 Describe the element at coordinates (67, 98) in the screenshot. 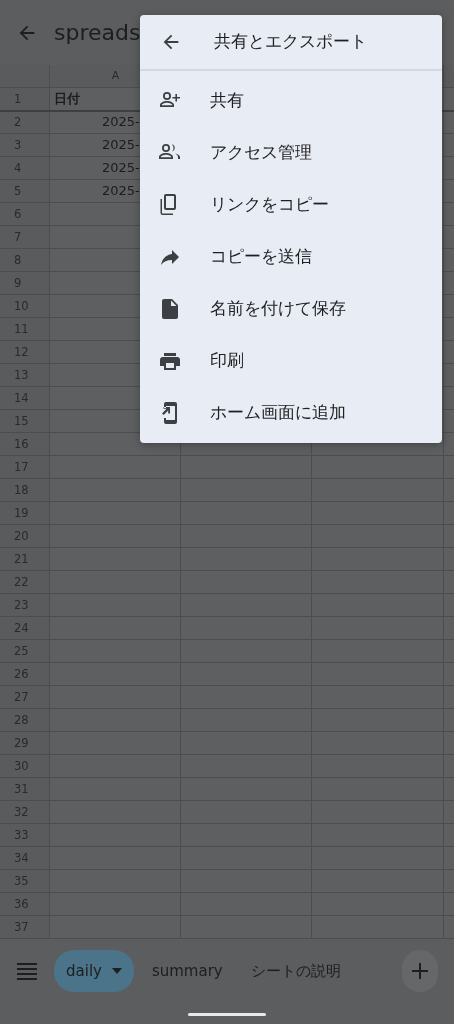

I see `table-cell: 日付` at that location.